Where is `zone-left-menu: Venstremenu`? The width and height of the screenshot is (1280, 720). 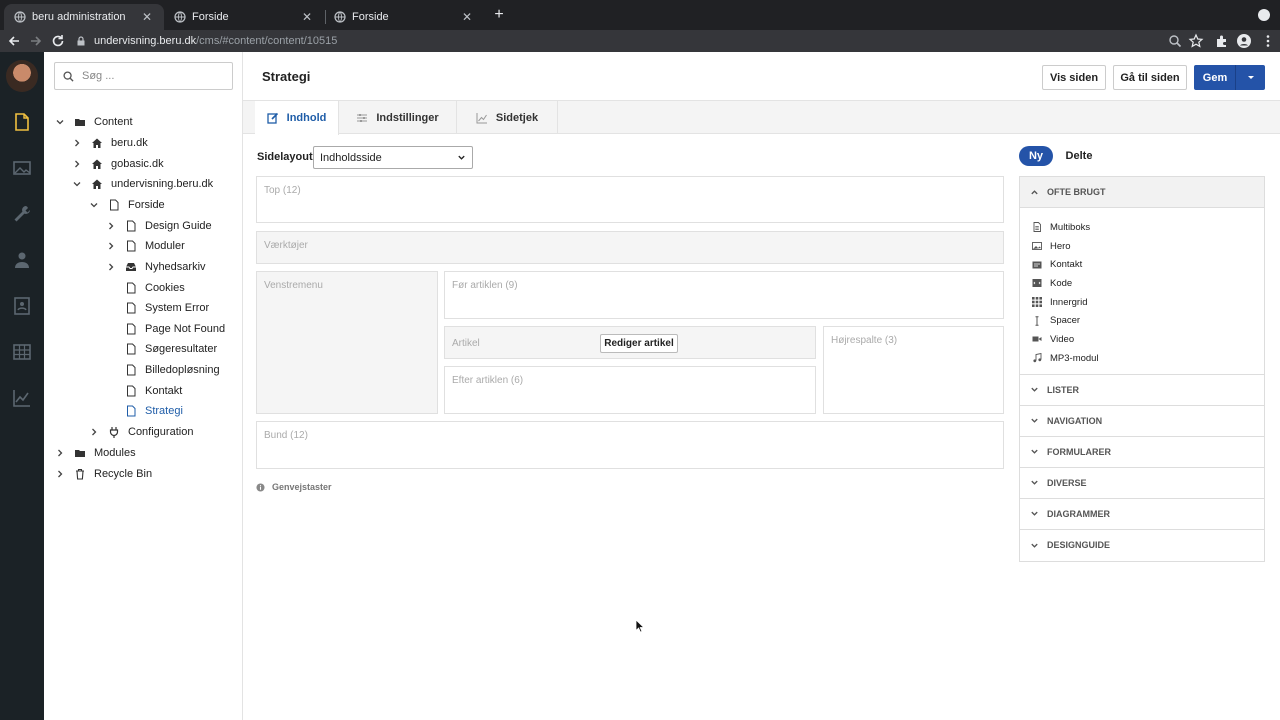
zone-left-menu: Venstremenu is located at coordinates (347, 342).